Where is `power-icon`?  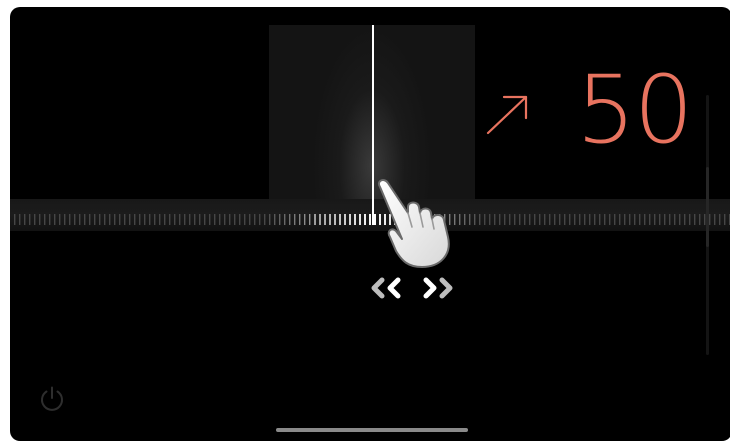
power-icon is located at coordinates (52, 399).